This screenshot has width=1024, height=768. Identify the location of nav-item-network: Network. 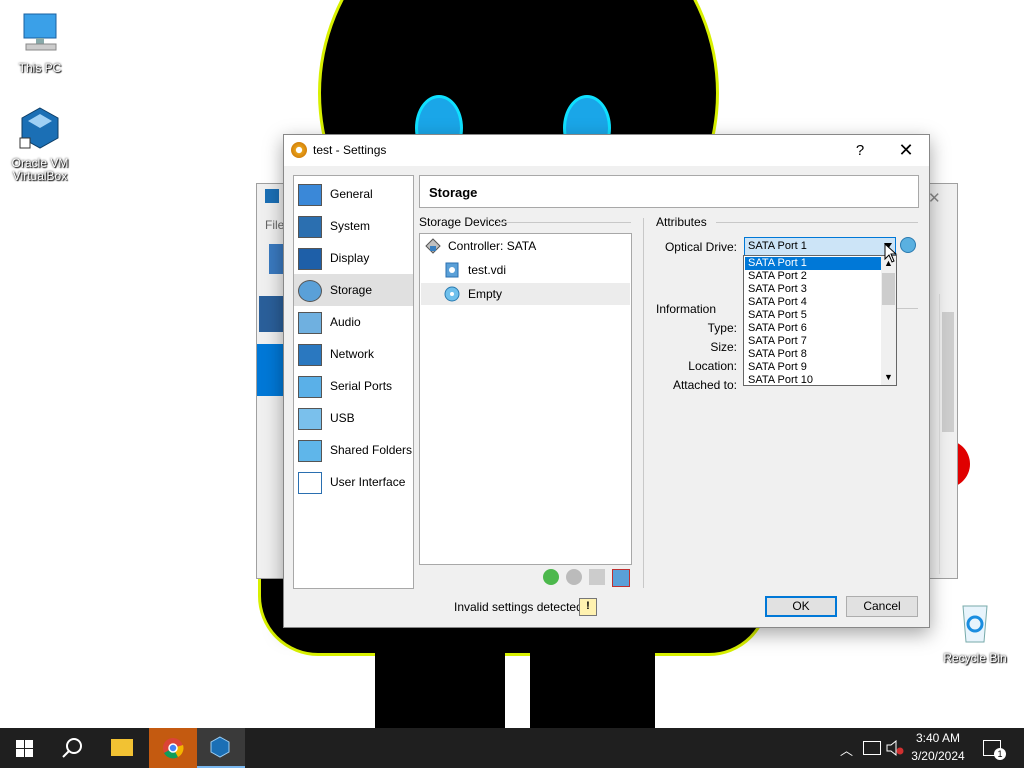
(353, 354).